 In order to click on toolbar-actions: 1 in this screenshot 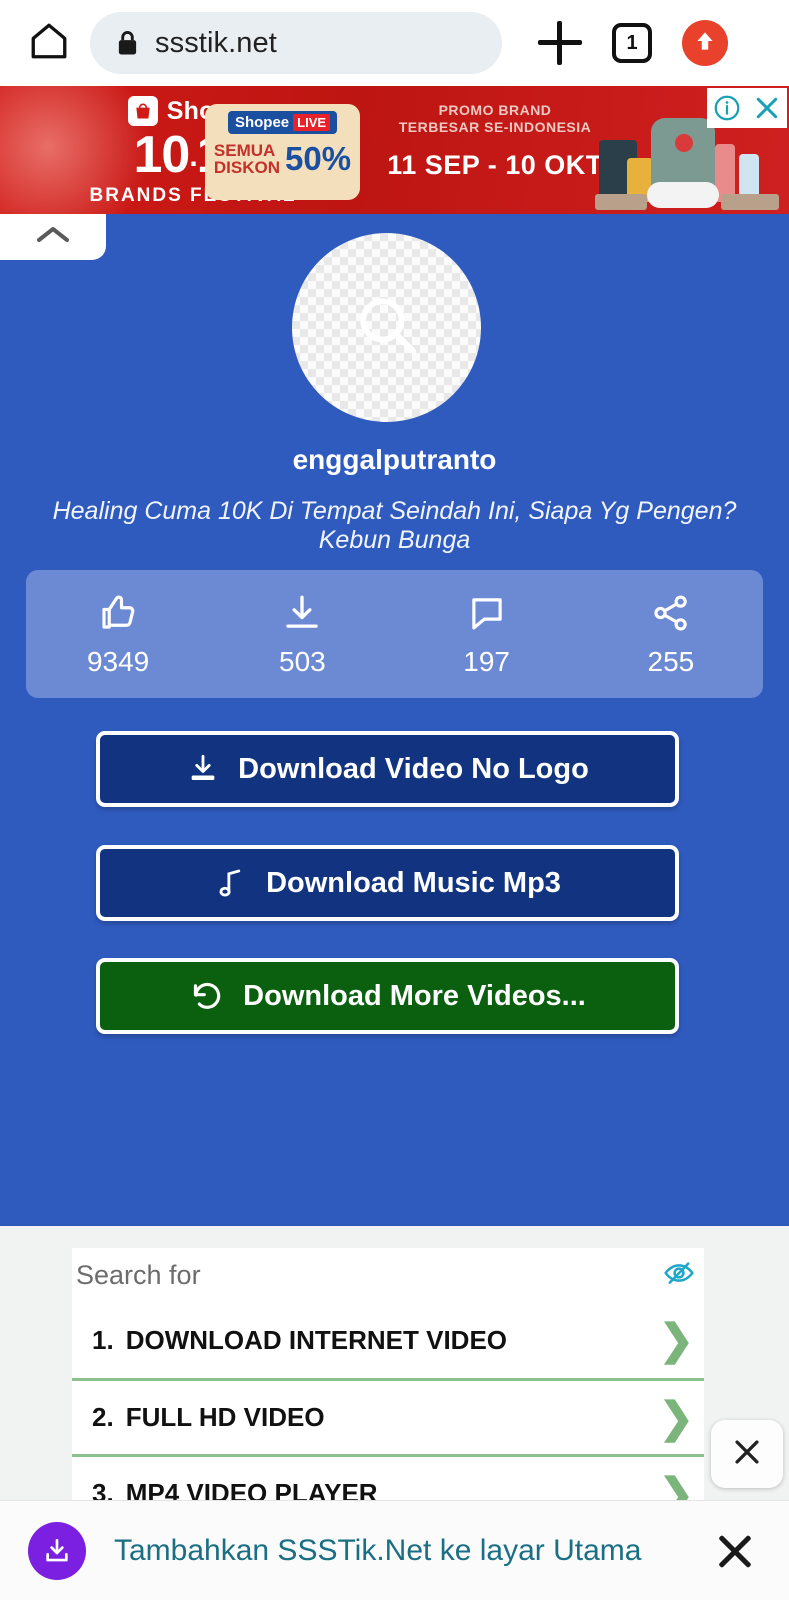, I will do `click(633, 43)`.